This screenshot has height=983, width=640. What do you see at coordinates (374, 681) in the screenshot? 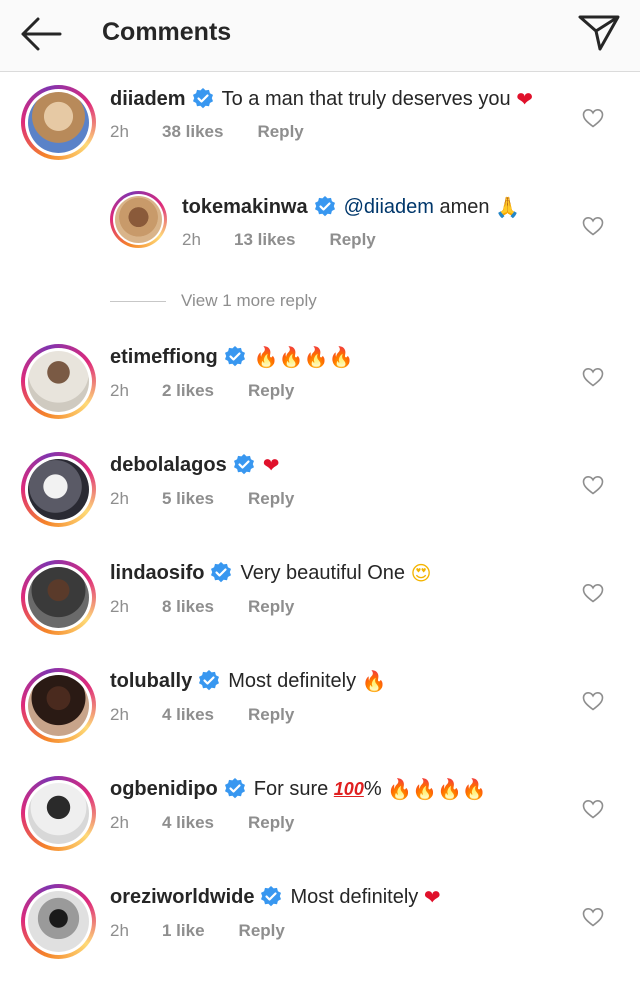
I see `comment-emoji: 🔥` at bounding box center [374, 681].